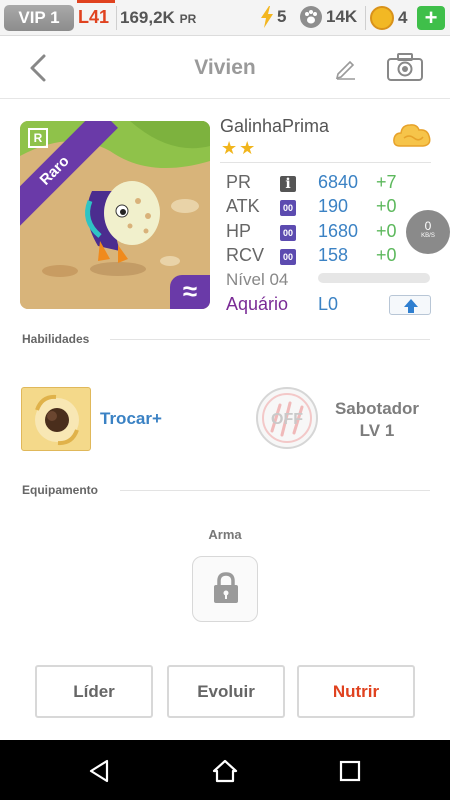  I want to click on swap-icon, so click(57, 420).